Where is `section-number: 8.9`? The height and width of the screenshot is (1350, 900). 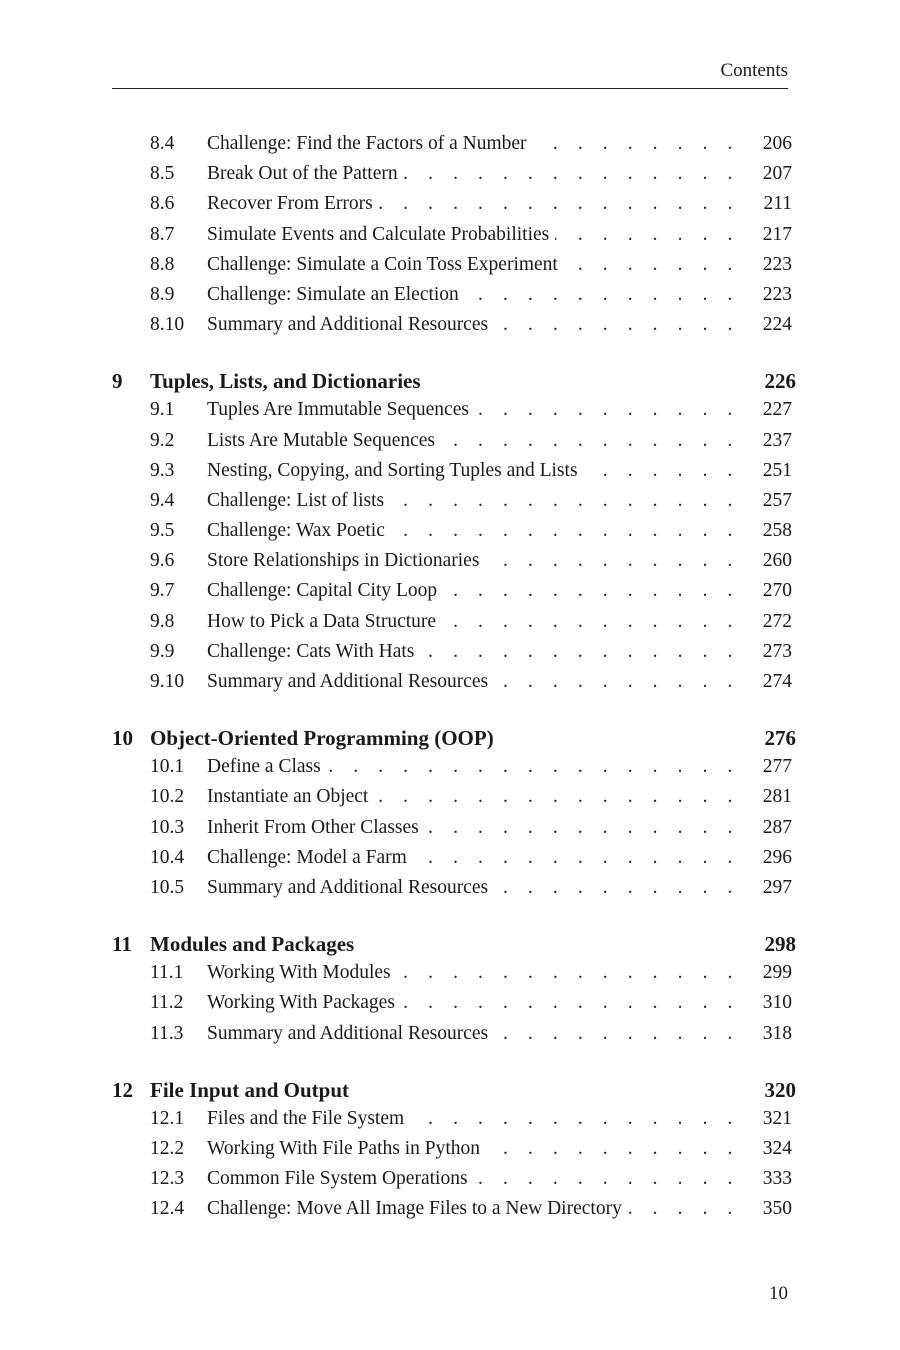
section-number: 8.9 is located at coordinates (162, 294).